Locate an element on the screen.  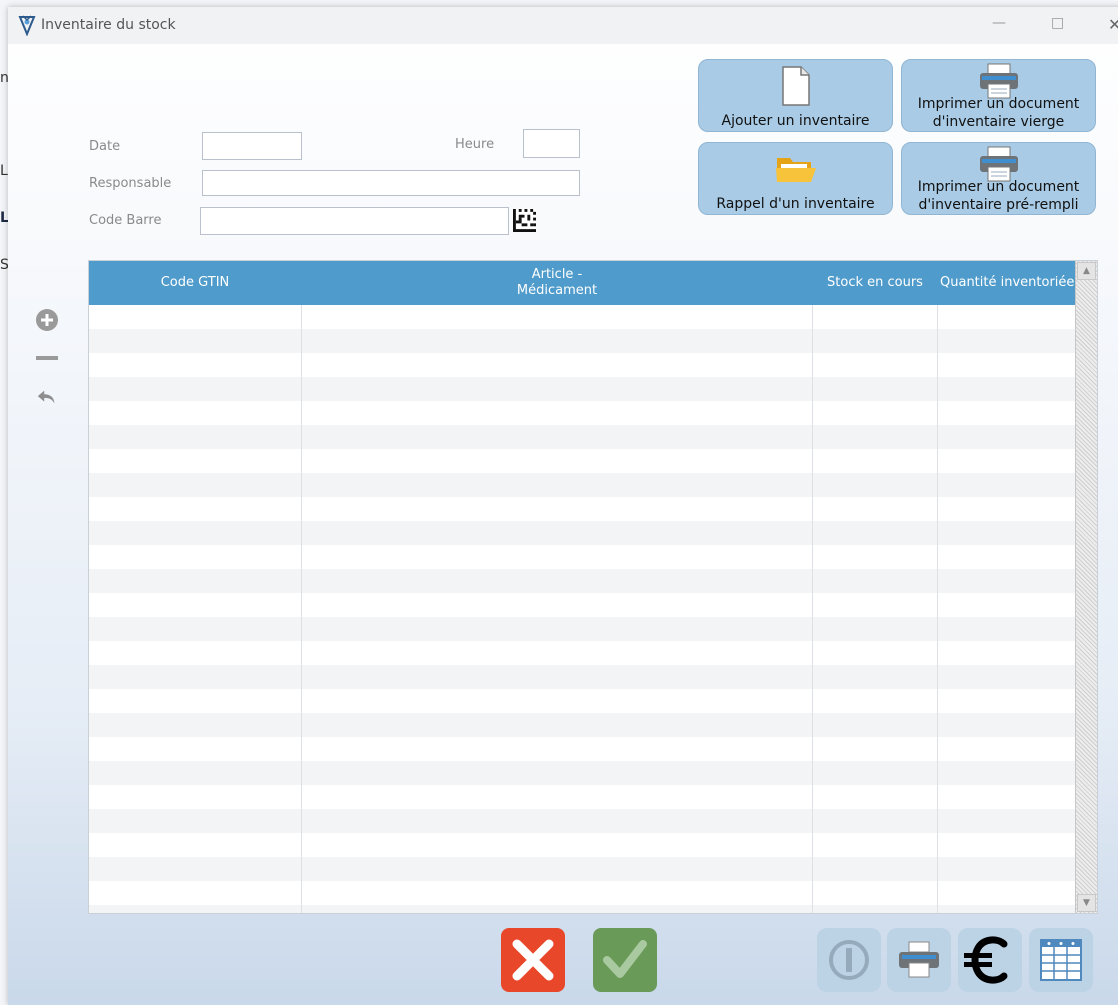
responsable-input is located at coordinates (391, 183).